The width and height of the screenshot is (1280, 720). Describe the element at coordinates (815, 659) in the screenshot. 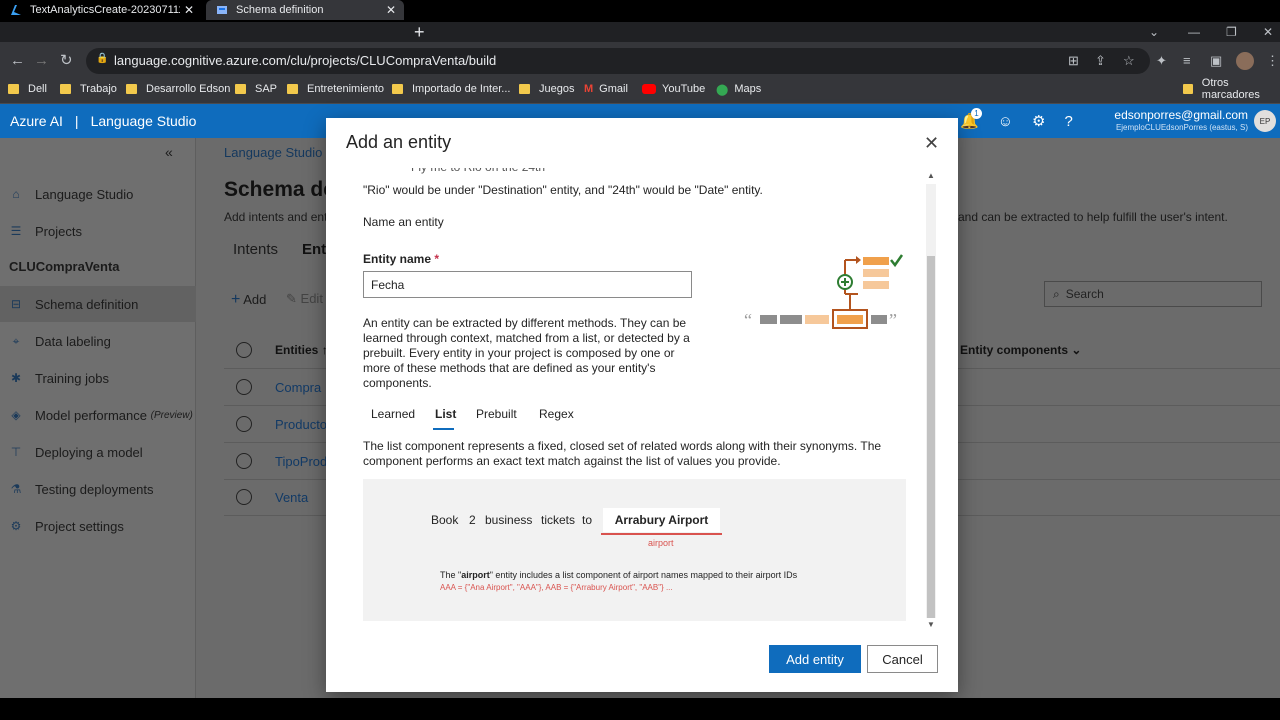

I see `add-entity-button: Add entity` at that location.